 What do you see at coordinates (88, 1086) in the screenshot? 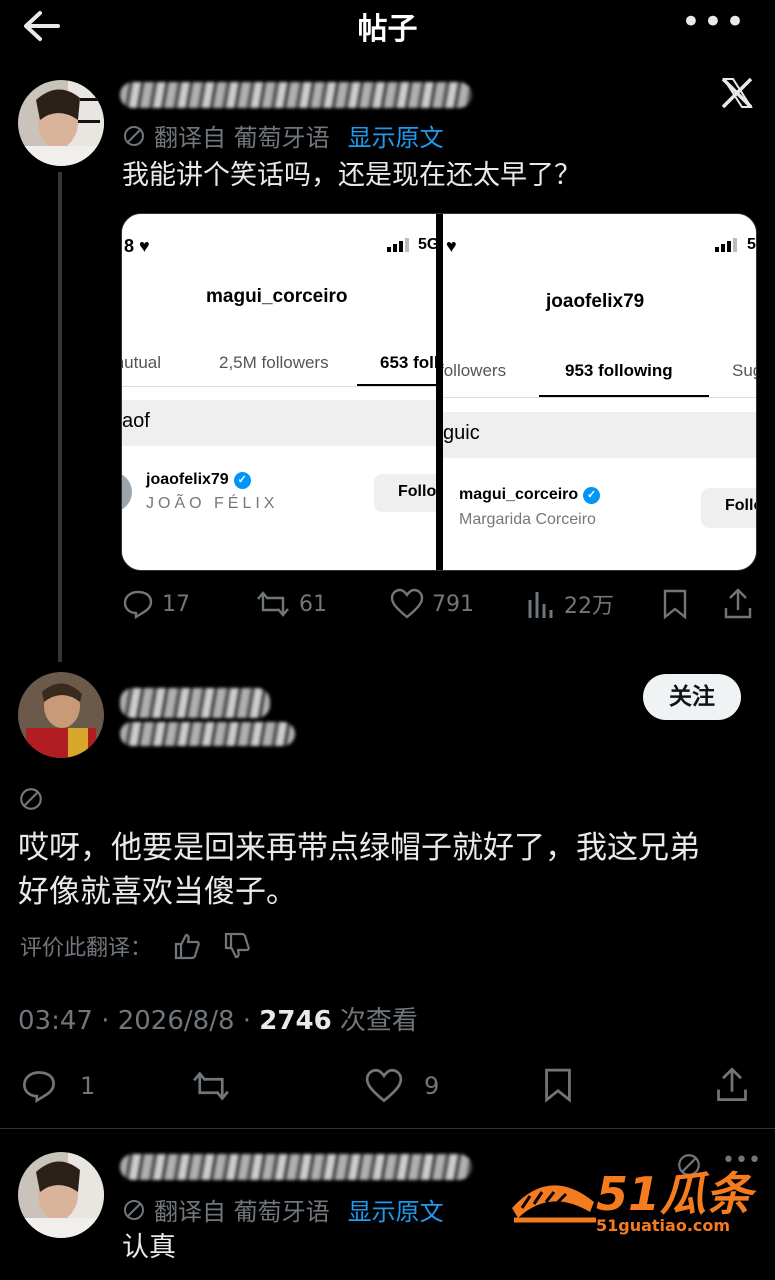
I see `reply-count: 1` at bounding box center [88, 1086].